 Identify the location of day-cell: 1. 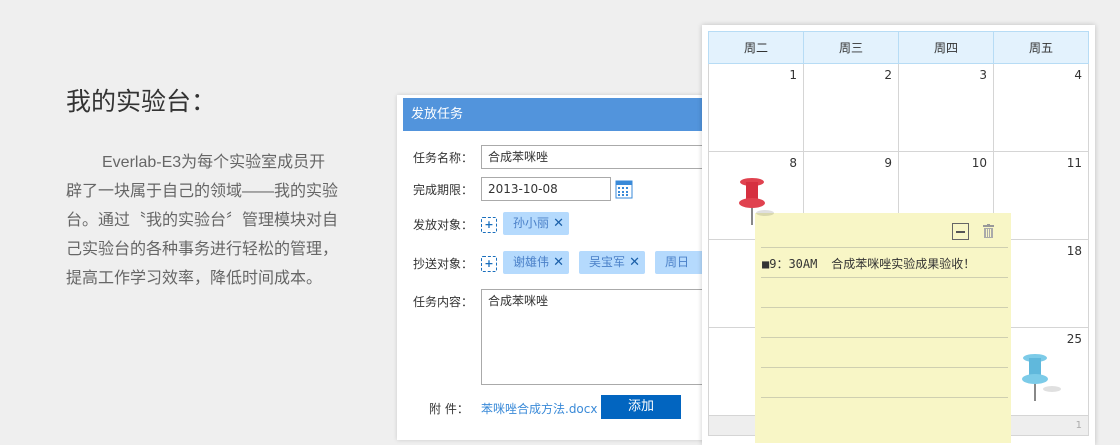
(756, 107).